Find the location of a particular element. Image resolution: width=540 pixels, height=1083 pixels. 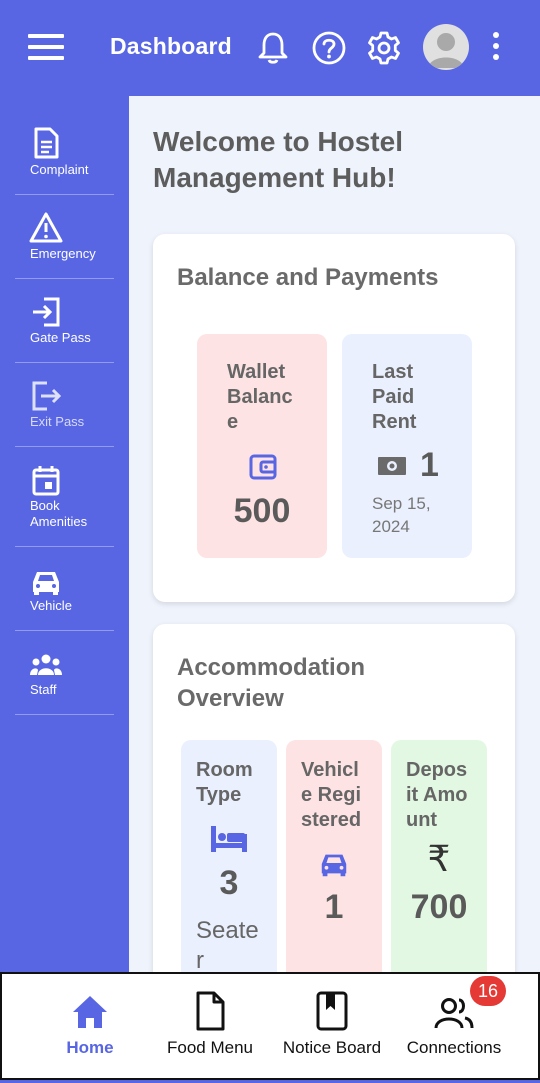

wallet-icon is located at coordinates (263, 467).